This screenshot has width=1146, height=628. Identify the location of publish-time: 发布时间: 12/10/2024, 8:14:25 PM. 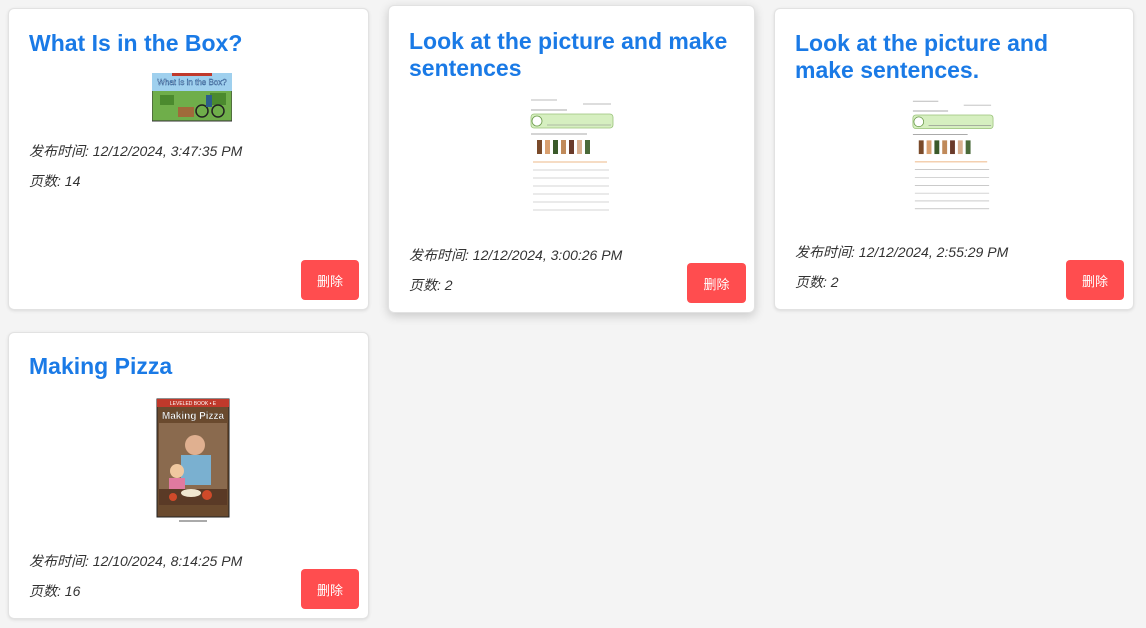
(136, 561).